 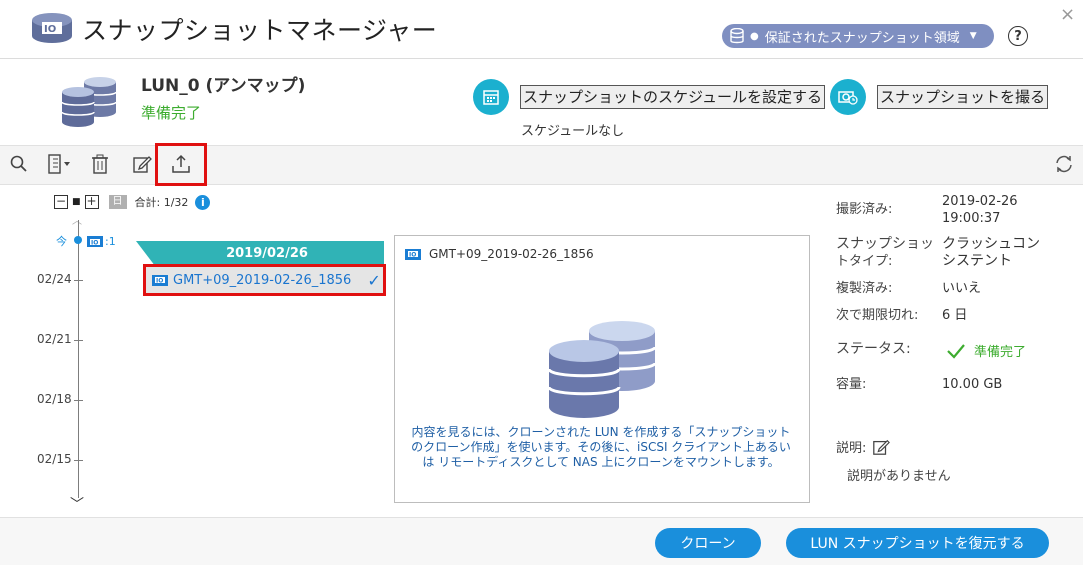 What do you see at coordinates (962, 288) in the screenshot?
I see `detail-replicated-value: いいえ` at bounding box center [962, 288].